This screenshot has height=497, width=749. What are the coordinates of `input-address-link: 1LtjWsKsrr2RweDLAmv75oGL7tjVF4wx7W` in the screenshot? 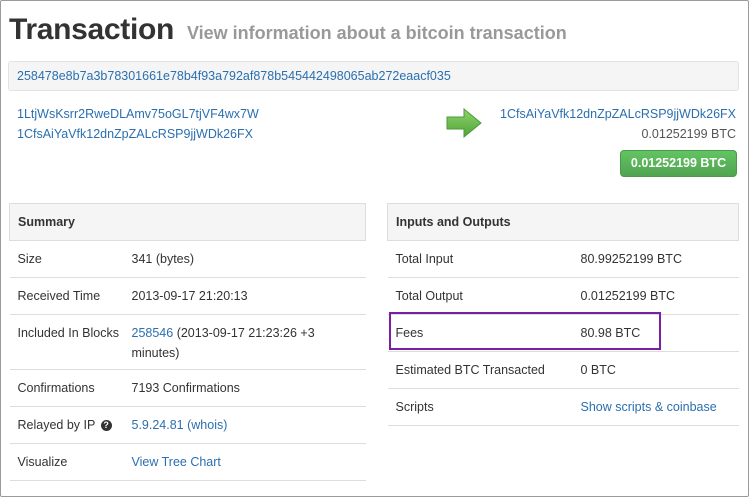 It's located at (138, 114).